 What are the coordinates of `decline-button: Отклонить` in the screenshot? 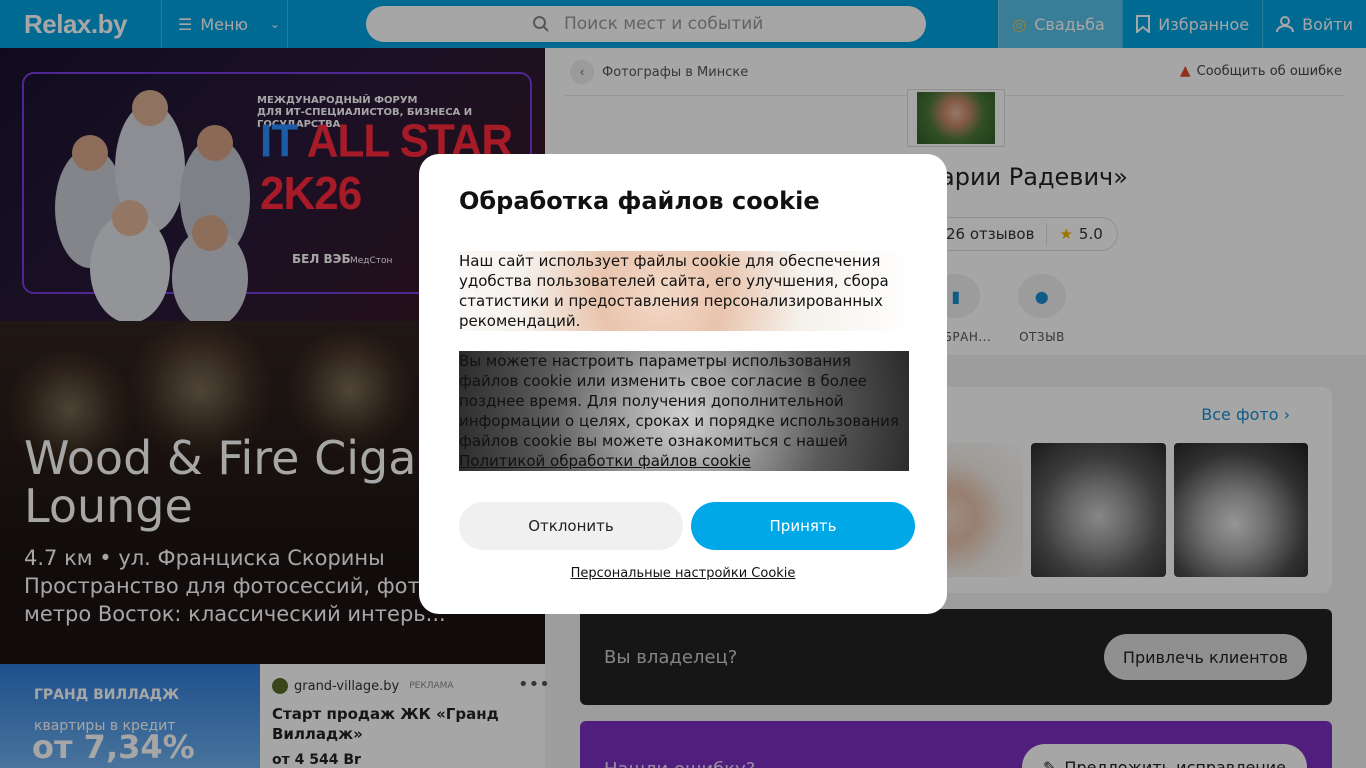 It's located at (571, 526).